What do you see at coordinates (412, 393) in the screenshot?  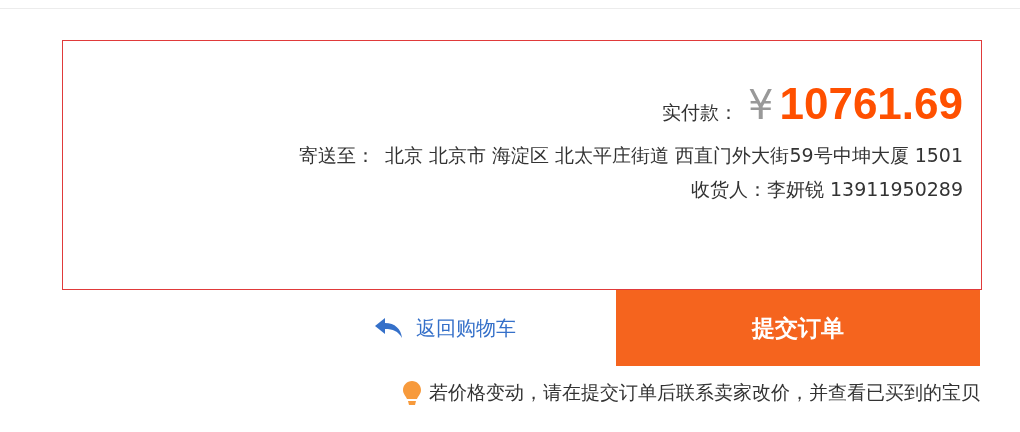 I see `lightbulb-icon` at bounding box center [412, 393].